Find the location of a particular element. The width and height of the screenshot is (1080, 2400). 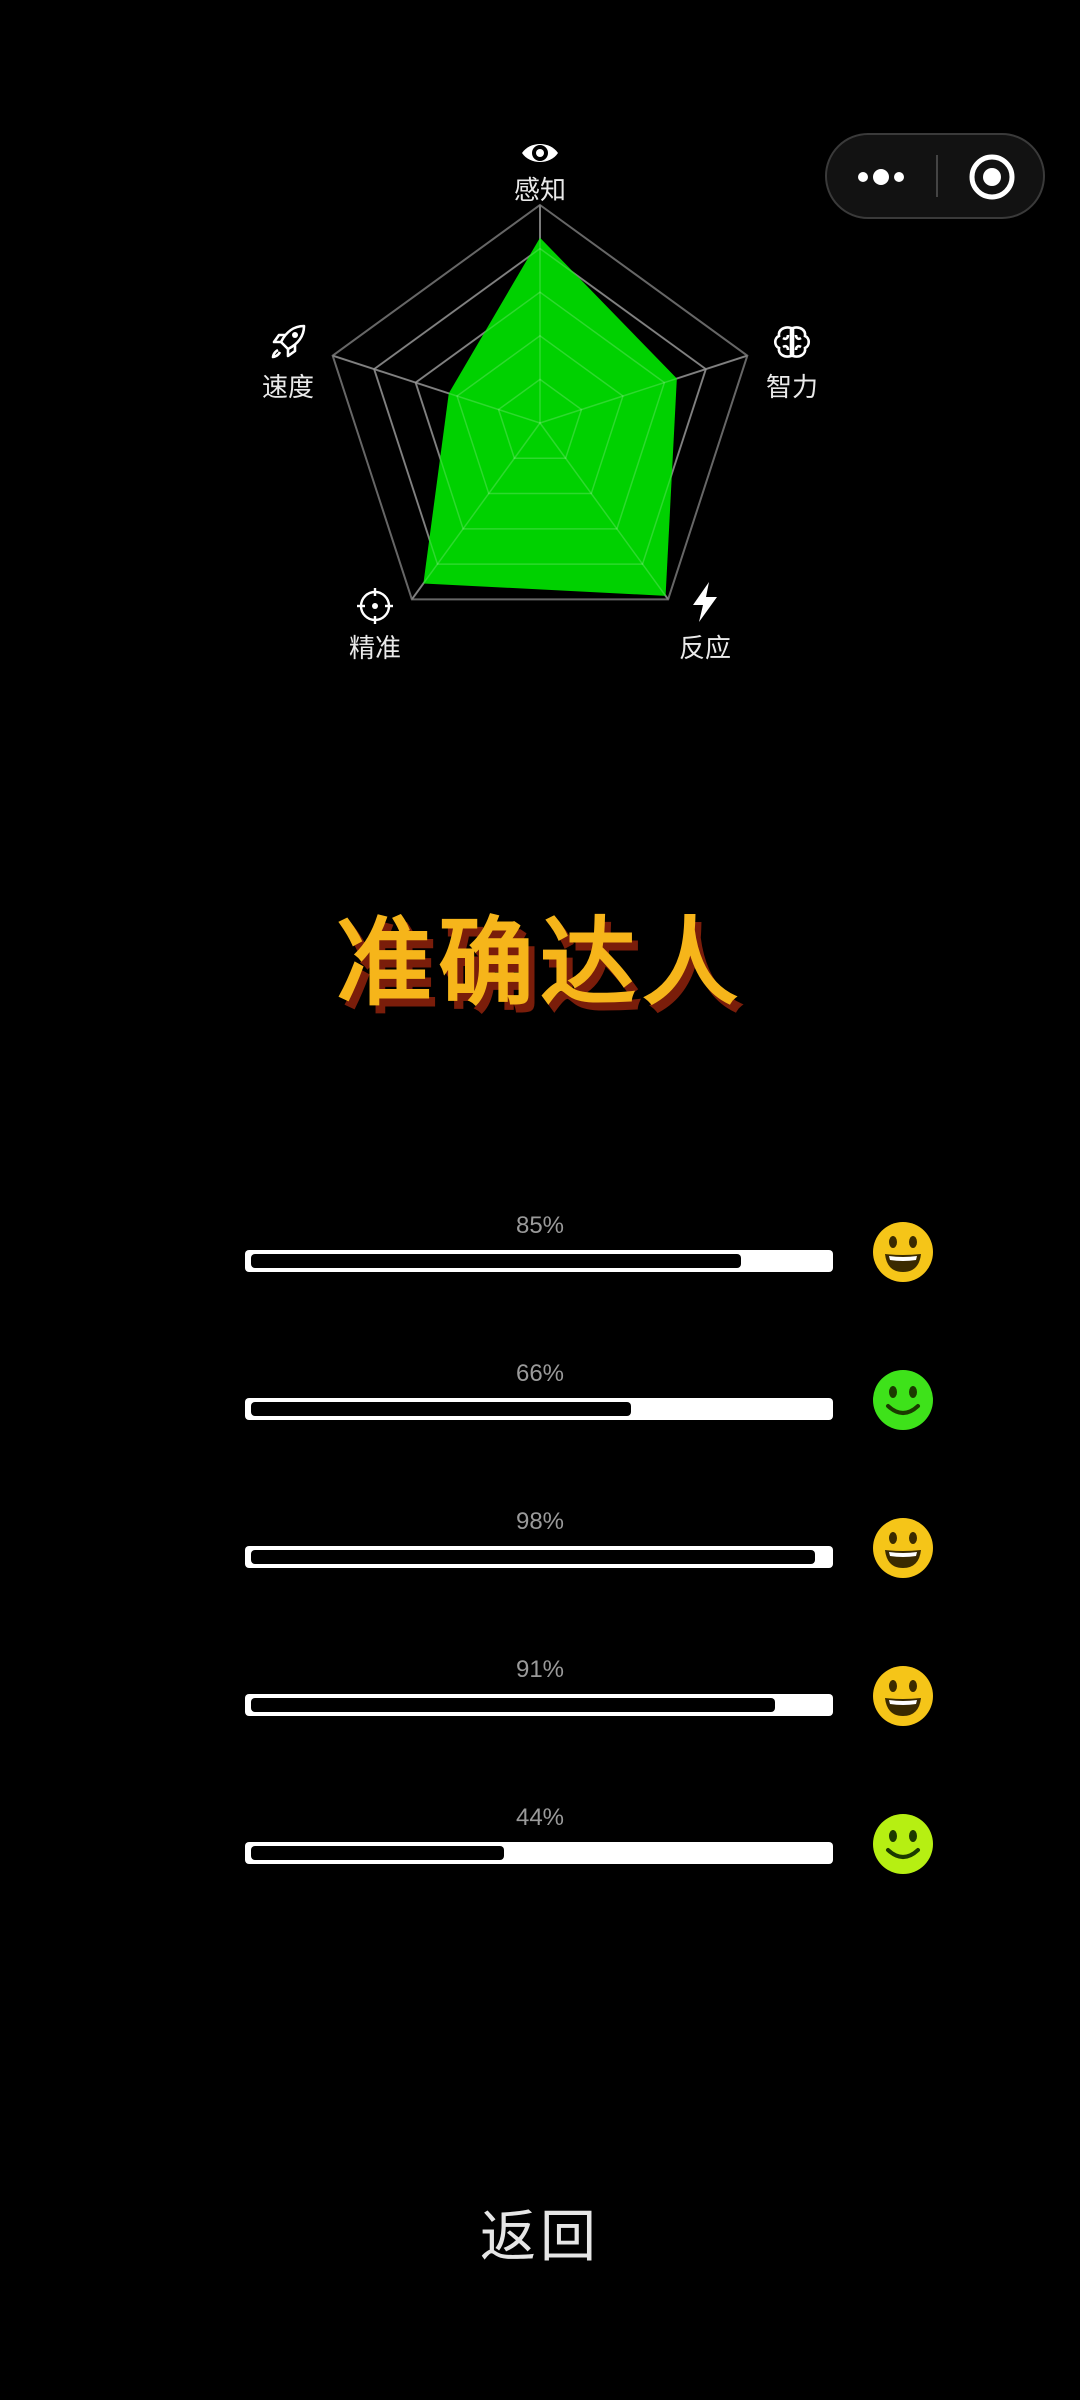

progress-percent-label: 66% is located at coordinates (540, 1373).